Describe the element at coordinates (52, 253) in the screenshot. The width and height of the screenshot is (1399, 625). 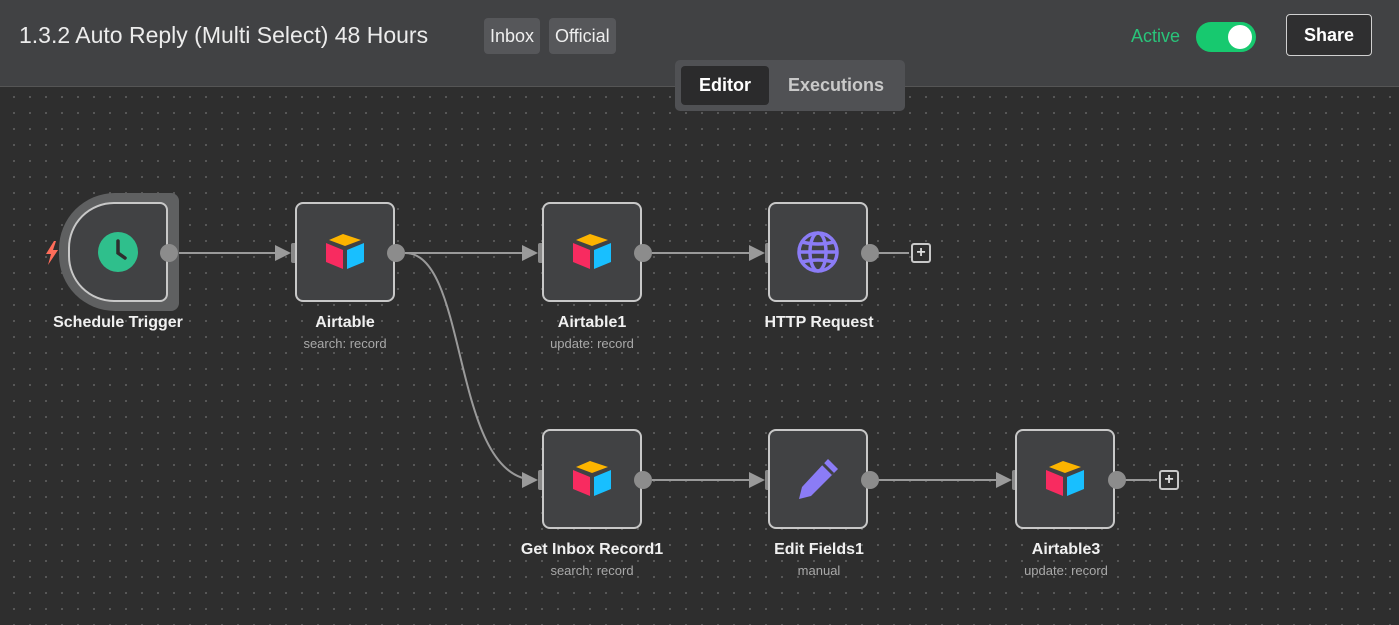
I see `bolt-icon` at that location.